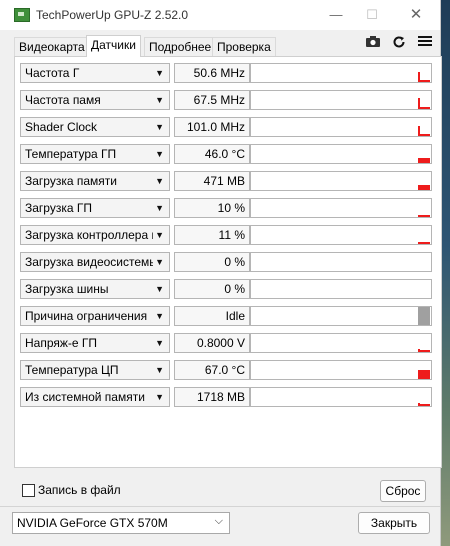 The image size is (450, 546). What do you see at coordinates (416, 15) in the screenshot?
I see `close-window-button: ✕` at bounding box center [416, 15].